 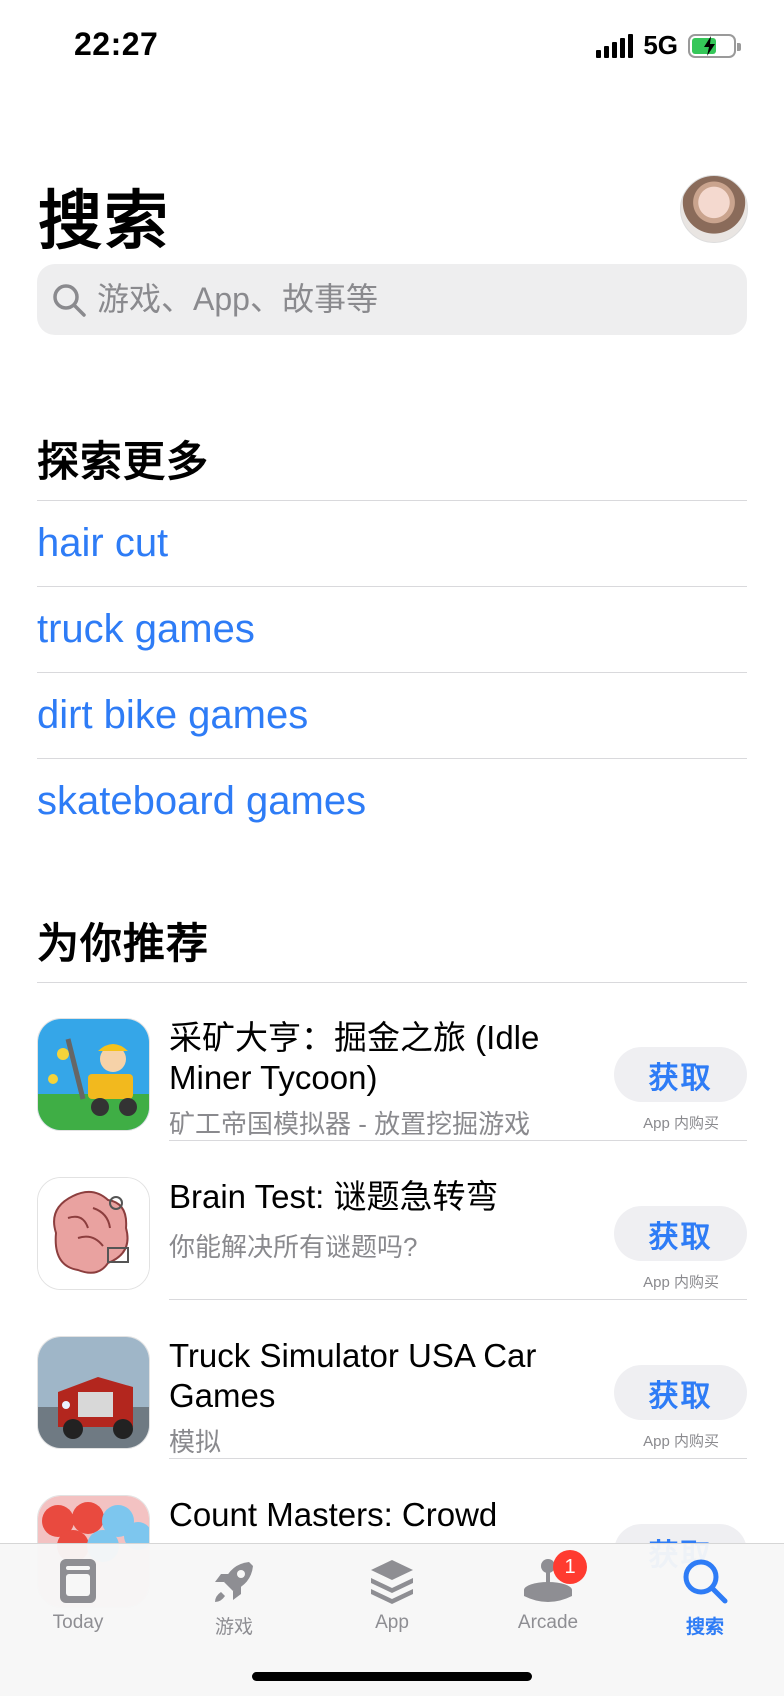 I want to click on app-subtitle: 你能解决所有谜题吗?, so click(x=293, y=1247).